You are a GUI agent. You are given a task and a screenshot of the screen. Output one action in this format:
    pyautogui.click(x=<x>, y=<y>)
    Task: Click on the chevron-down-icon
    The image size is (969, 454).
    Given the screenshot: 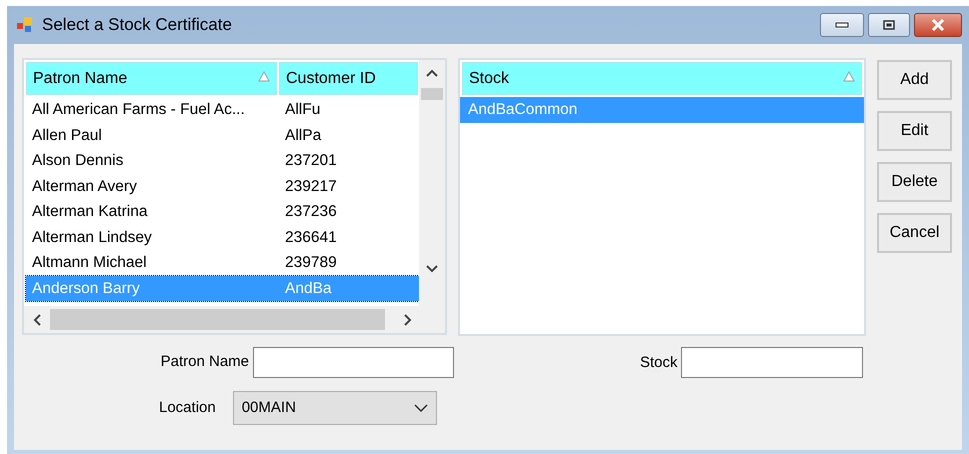 What is the action you would take?
    pyautogui.click(x=421, y=408)
    